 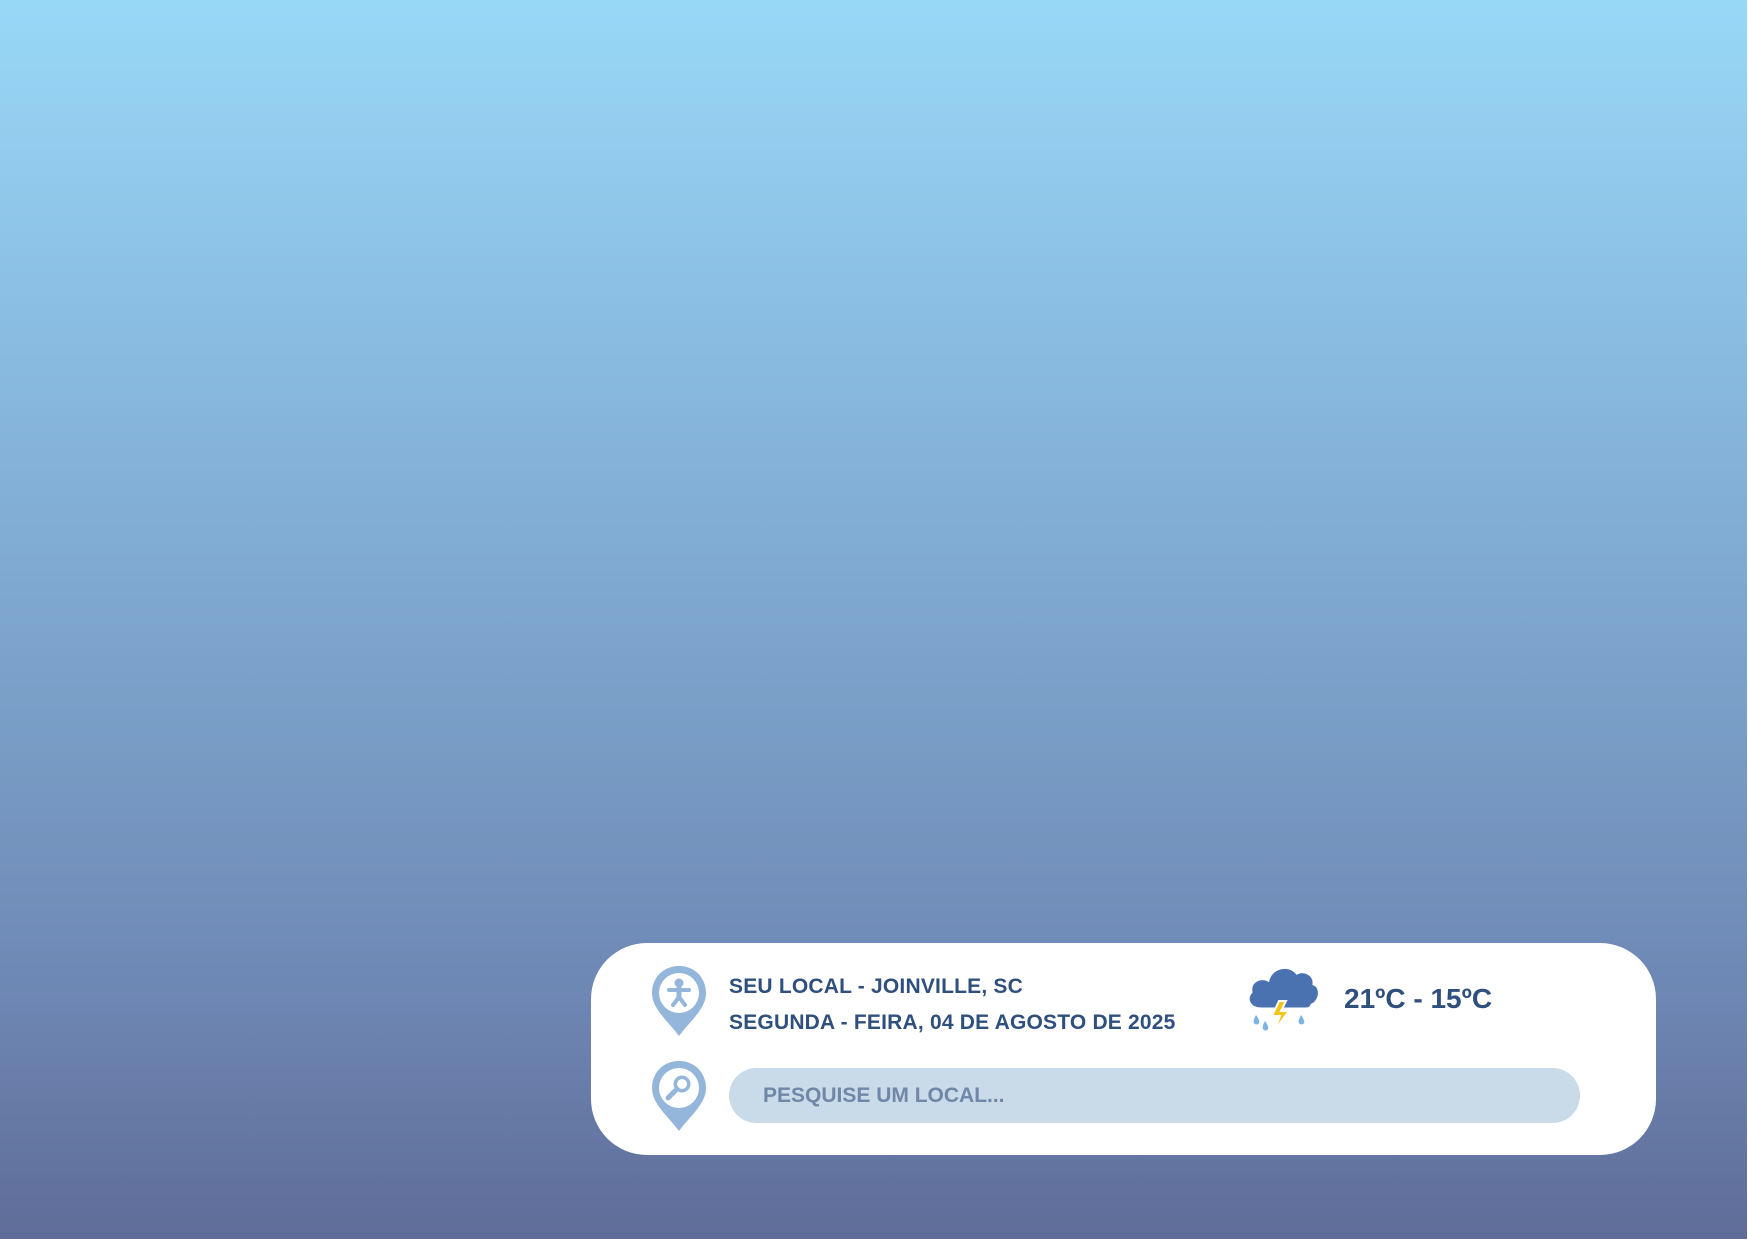 What do you see at coordinates (876, 986) in the screenshot?
I see `location-label: SEU LOCAL - JOINVILLE, SC` at bounding box center [876, 986].